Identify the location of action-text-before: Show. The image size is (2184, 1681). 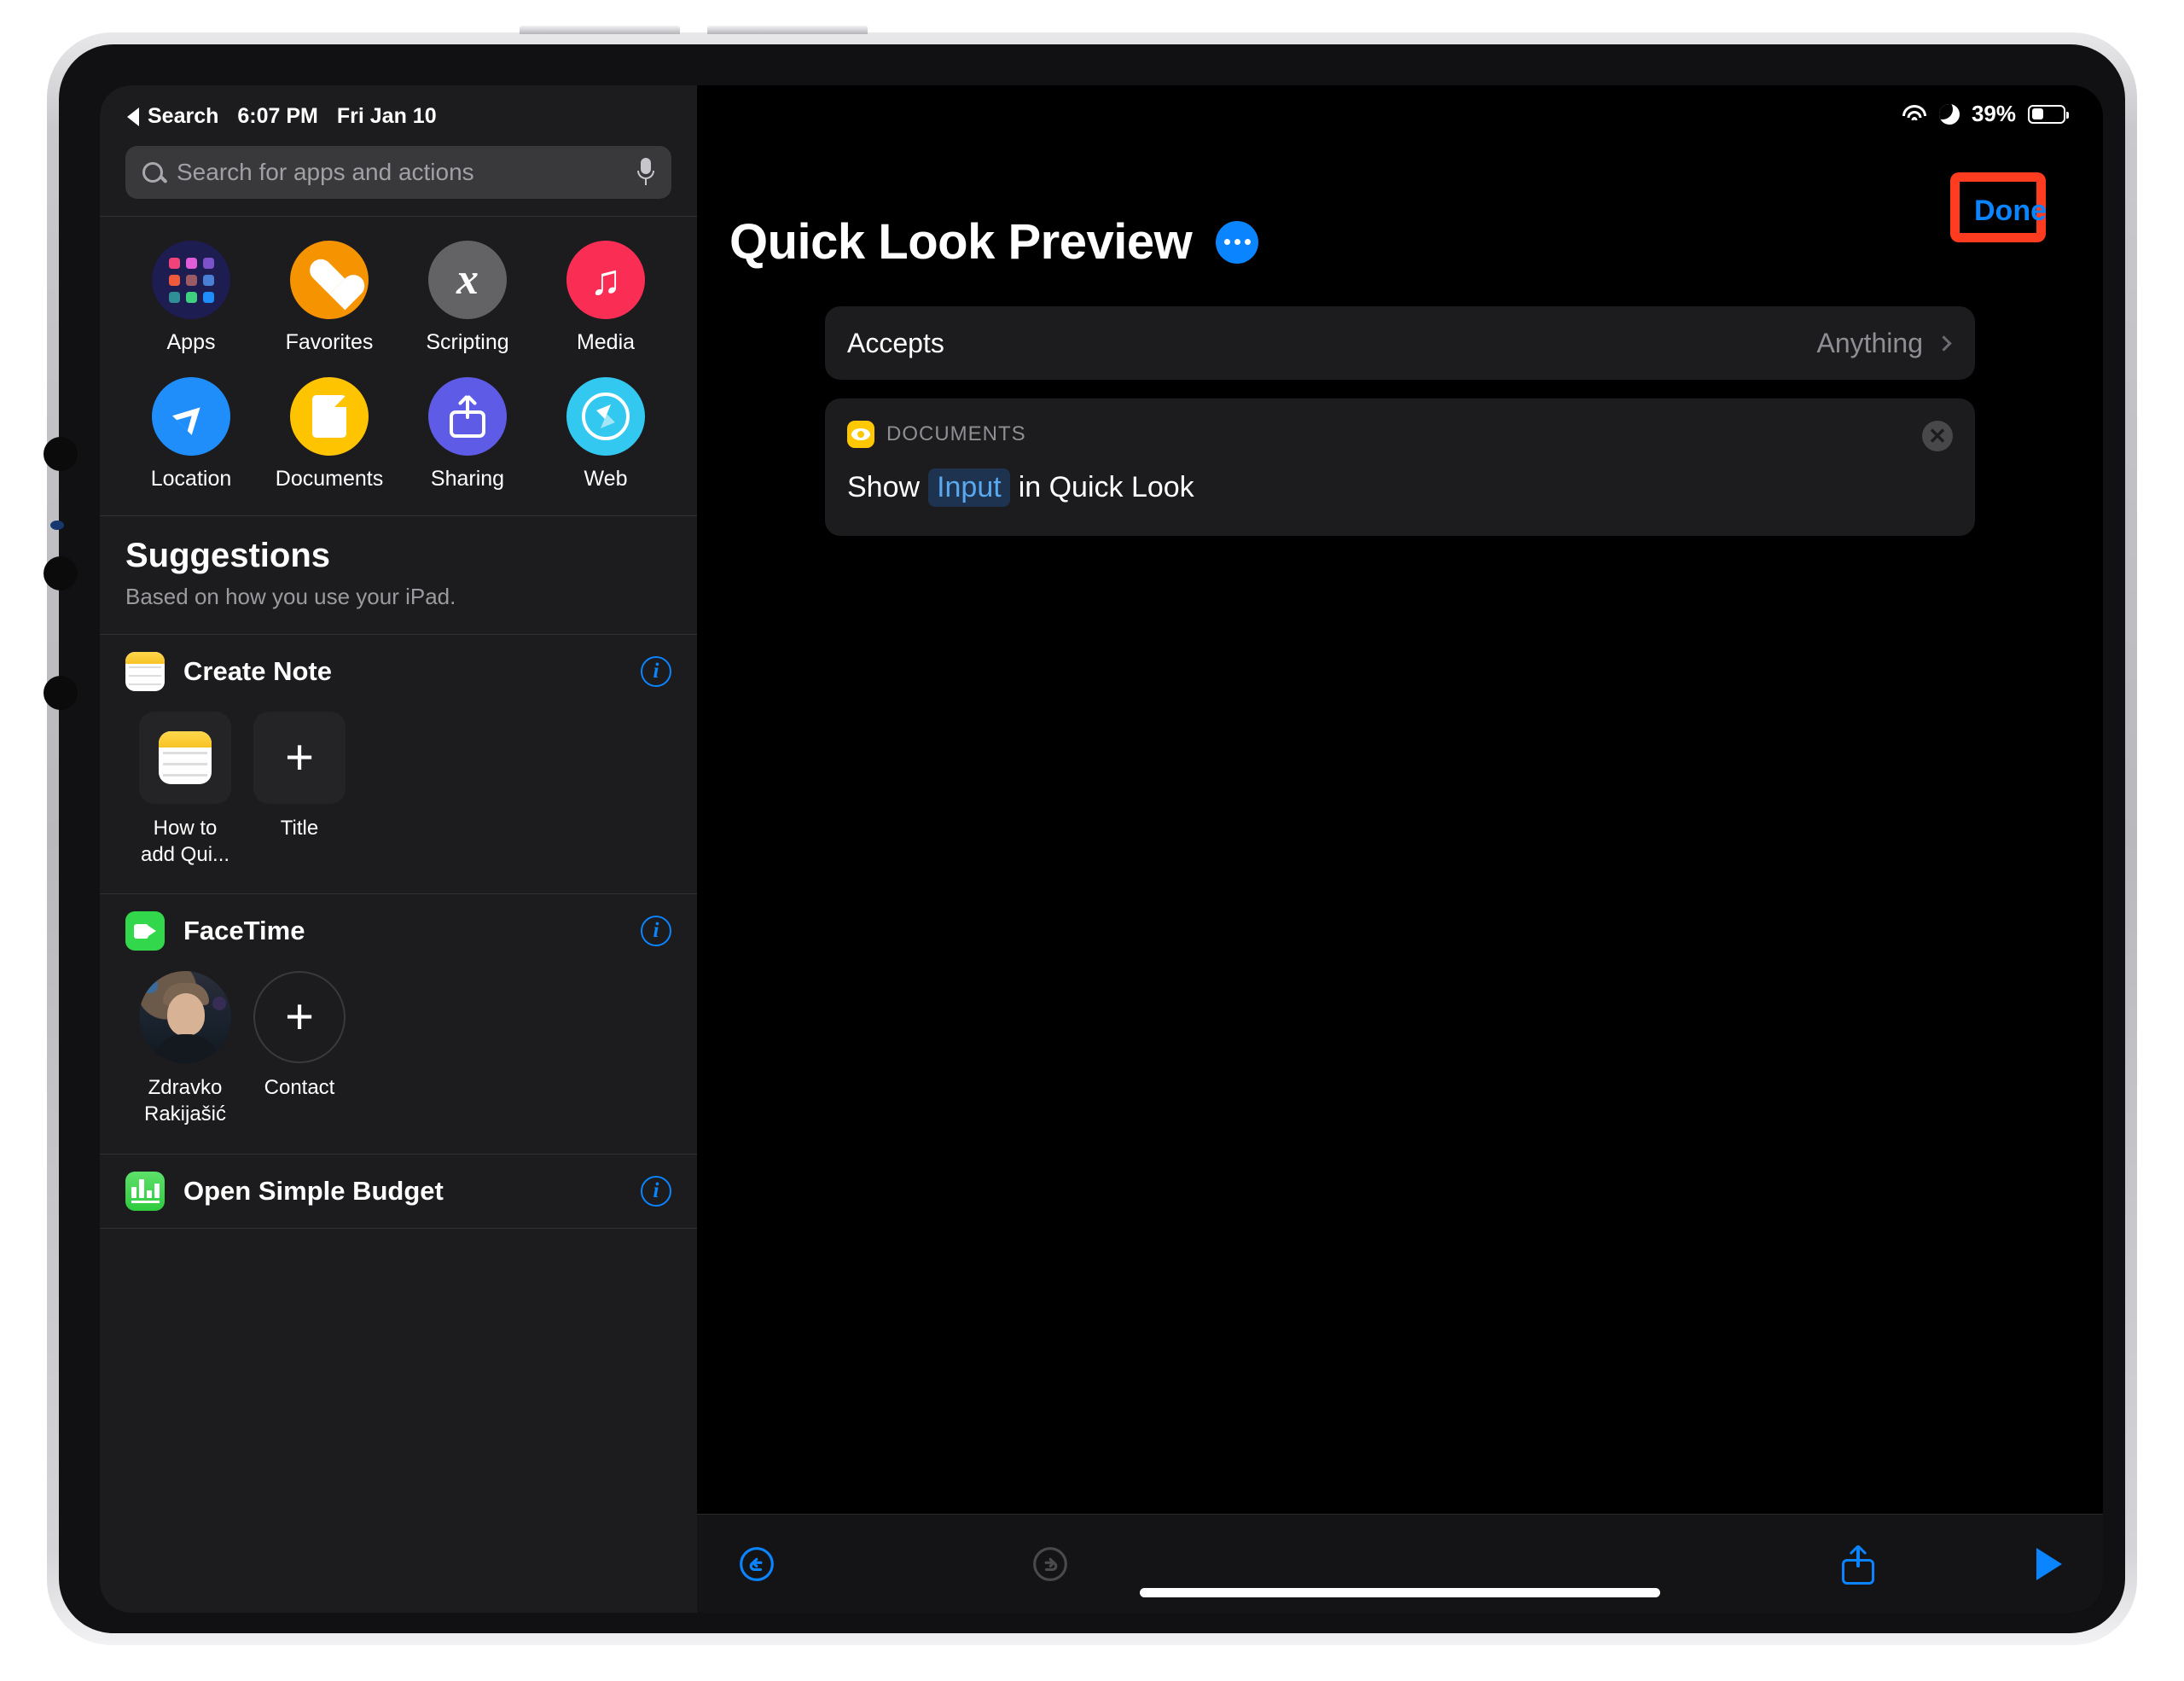
(884, 487).